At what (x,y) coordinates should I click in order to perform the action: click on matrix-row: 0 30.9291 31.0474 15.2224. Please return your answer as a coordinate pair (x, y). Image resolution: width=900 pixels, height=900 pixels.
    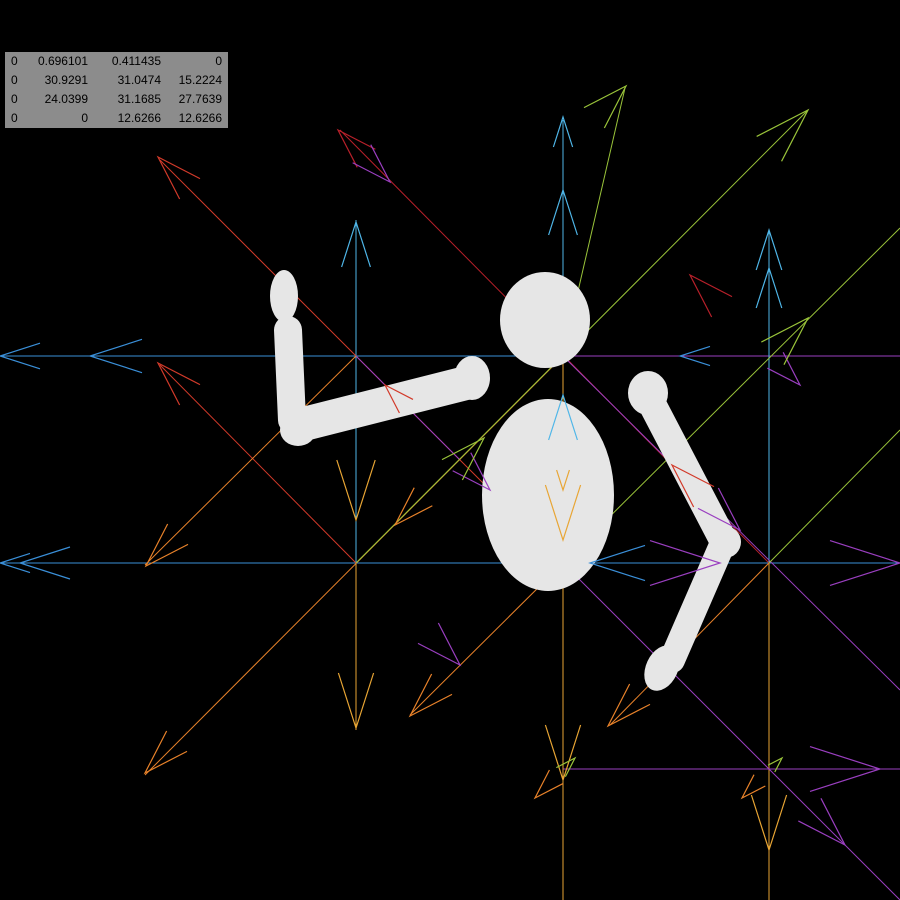
    Looking at the image, I should click on (116, 80).